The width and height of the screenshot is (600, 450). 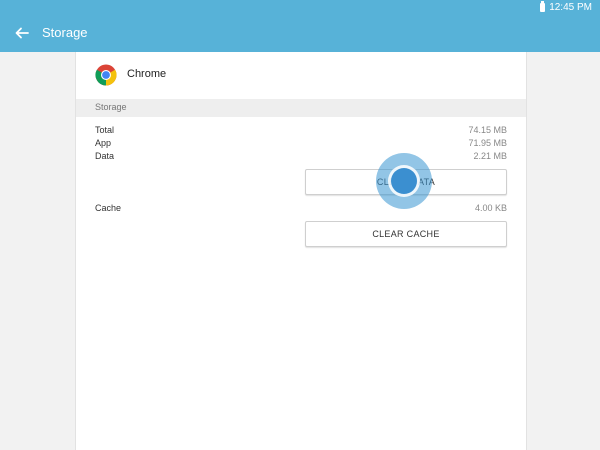 I want to click on status-time: 12:45 PM, so click(x=570, y=7).